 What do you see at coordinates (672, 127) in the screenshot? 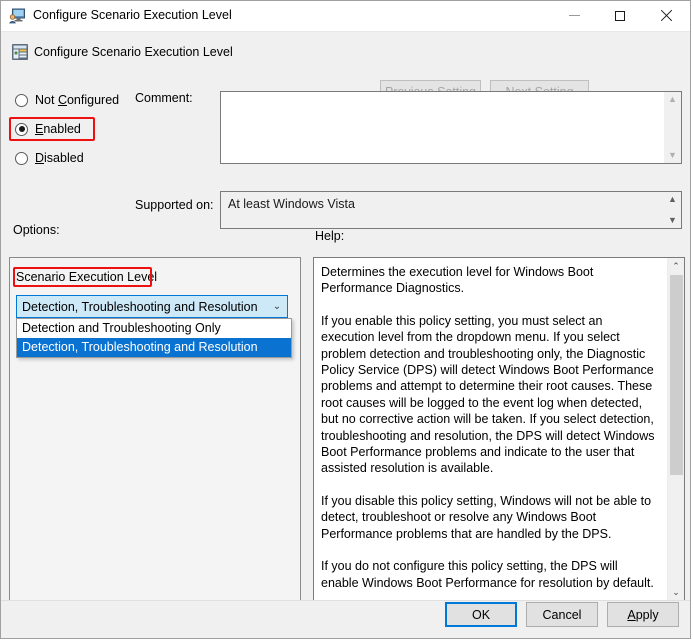
I see `comment-scrollbar: ▲ ▼` at bounding box center [672, 127].